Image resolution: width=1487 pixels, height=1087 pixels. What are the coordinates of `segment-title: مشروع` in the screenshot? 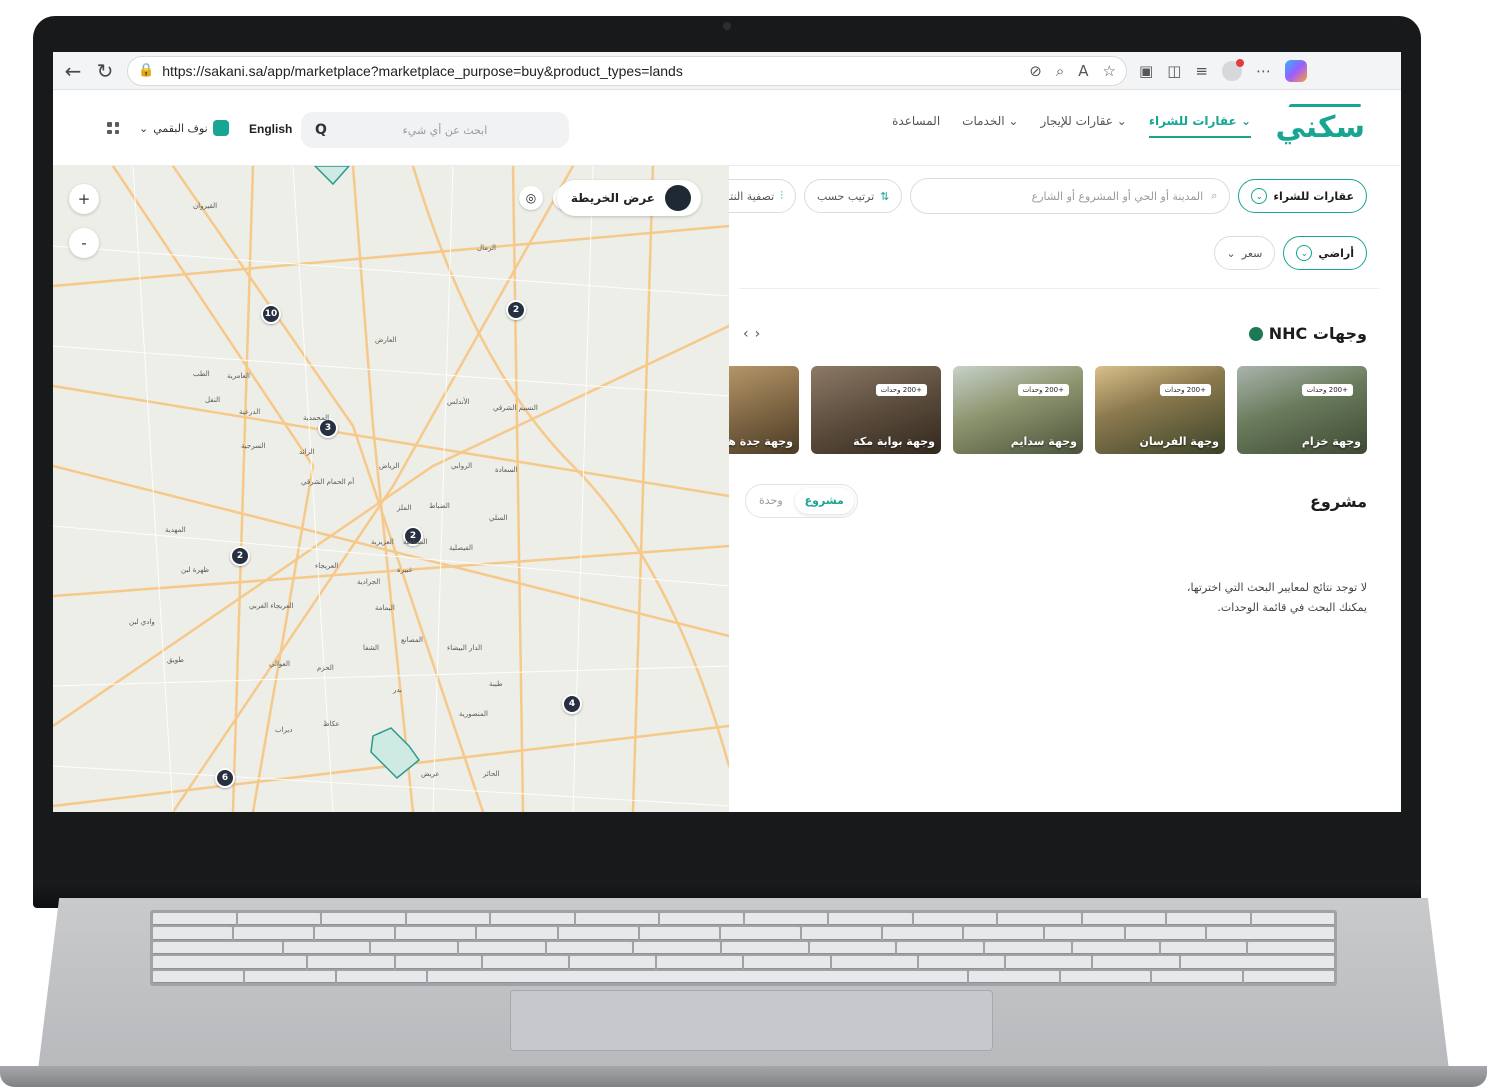 It's located at (1338, 501).